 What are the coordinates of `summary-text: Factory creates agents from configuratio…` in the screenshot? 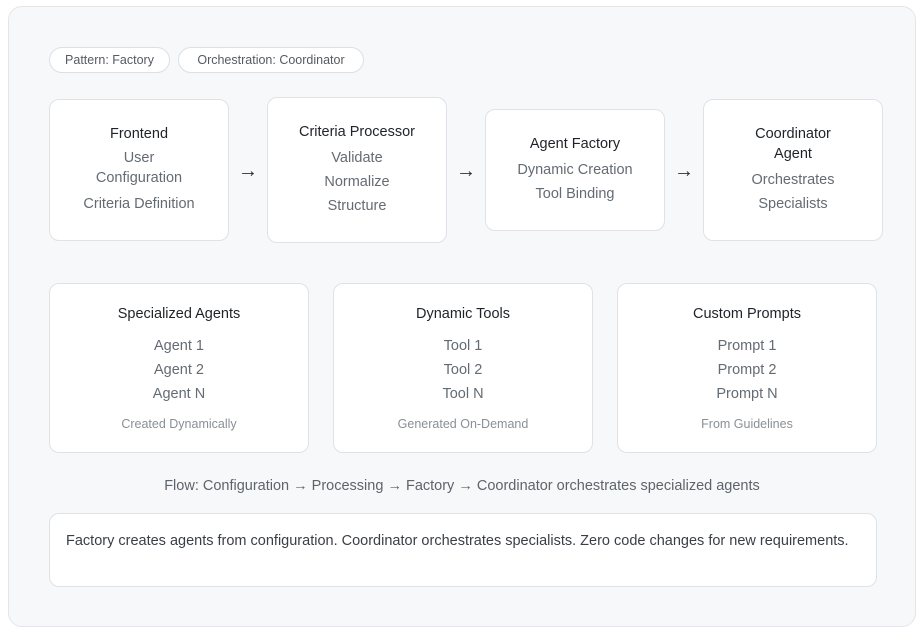 It's located at (457, 541).